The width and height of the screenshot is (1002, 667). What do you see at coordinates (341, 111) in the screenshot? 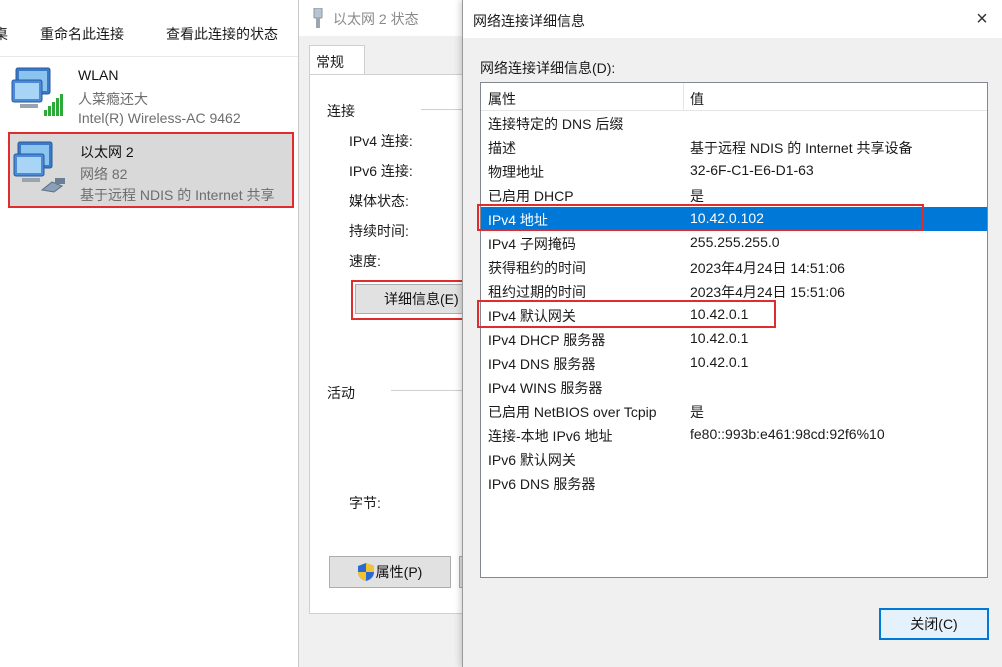
I see `connection-group-label: 连接` at bounding box center [341, 111].